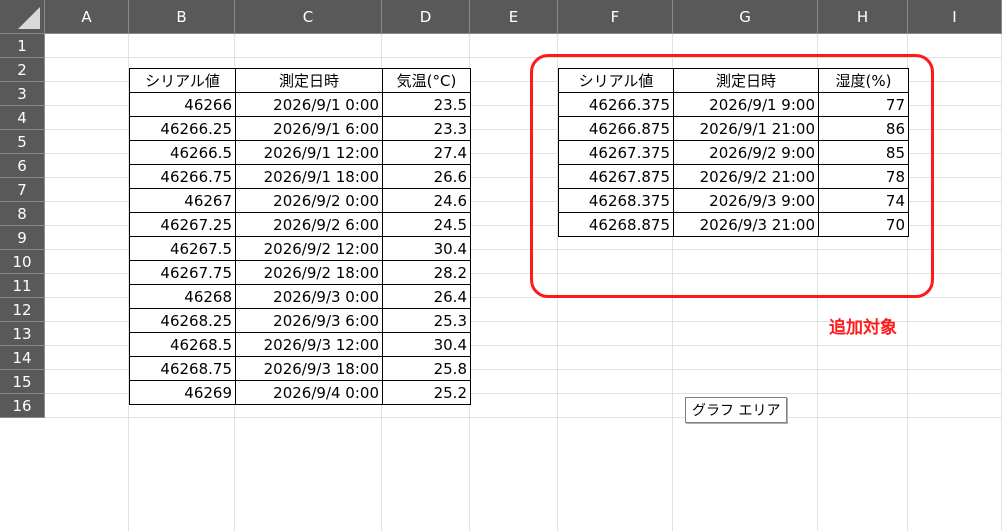 Image resolution: width=1002 pixels, height=531 pixels. What do you see at coordinates (309, 104) in the screenshot?
I see `table-cell: 2026/9/1 0:00` at bounding box center [309, 104].